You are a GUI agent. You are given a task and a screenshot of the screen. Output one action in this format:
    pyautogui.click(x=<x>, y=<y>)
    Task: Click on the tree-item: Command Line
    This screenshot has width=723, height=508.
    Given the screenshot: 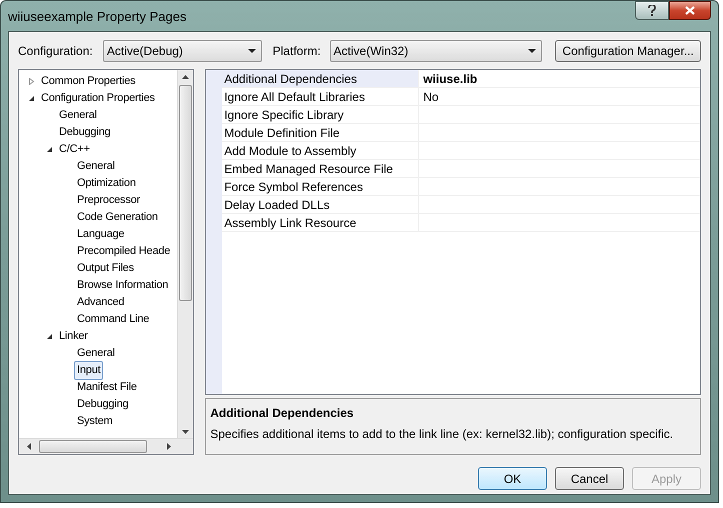 What is the action you would take?
    pyautogui.click(x=113, y=319)
    